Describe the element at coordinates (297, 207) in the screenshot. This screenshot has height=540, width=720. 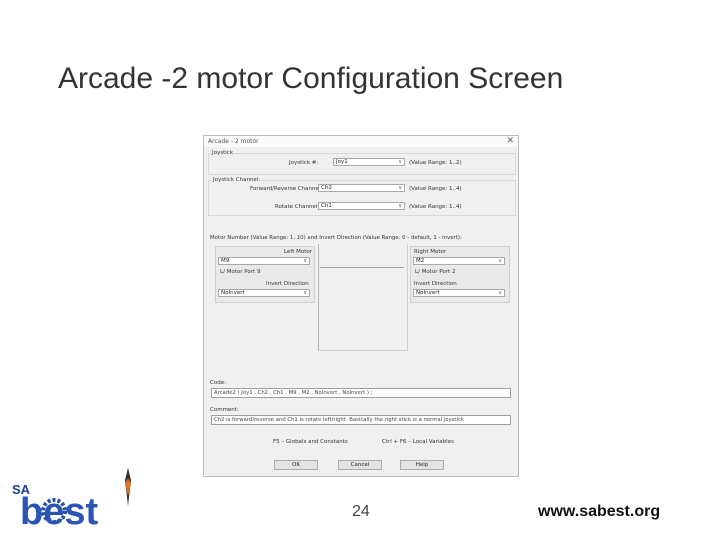
I see `rotate-channel-label: Rotate Channel:` at that location.